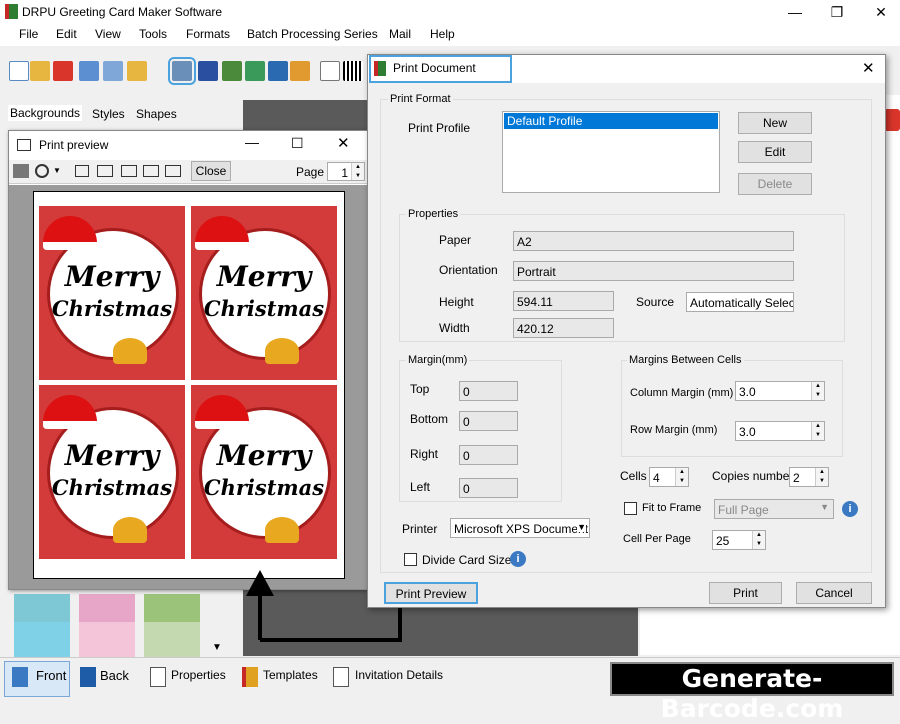  What do you see at coordinates (488, 455) in the screenshot?
I see `right-field: 0` at bounding box center [488, 455].